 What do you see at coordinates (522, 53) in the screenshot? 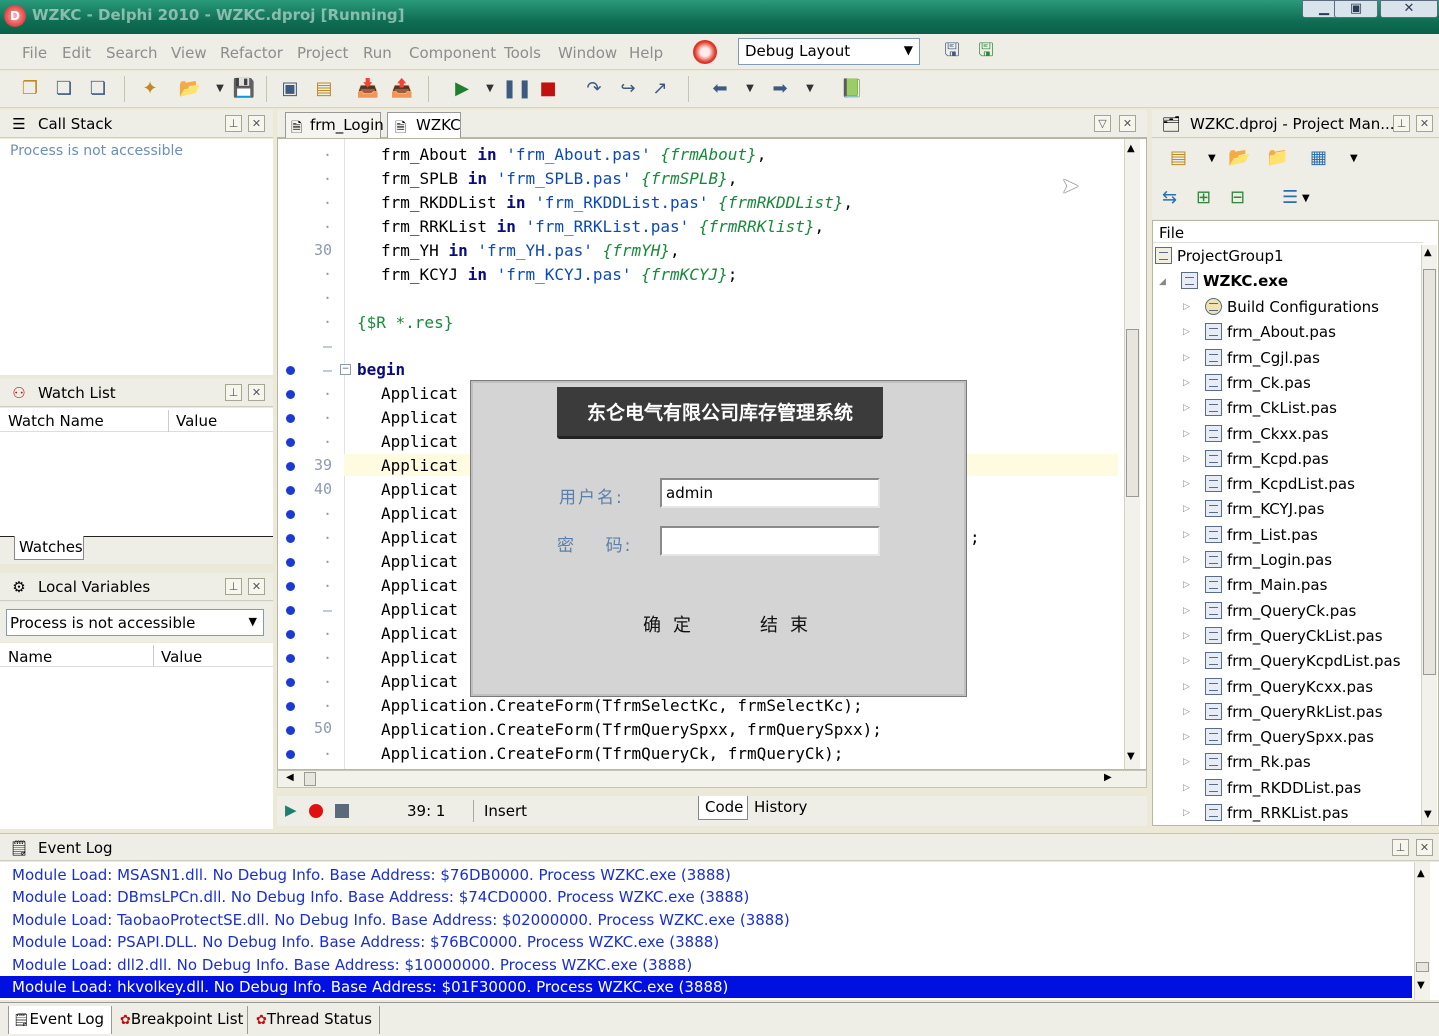
I see `menu-tools: Tools` at bounding box center [522, 53].